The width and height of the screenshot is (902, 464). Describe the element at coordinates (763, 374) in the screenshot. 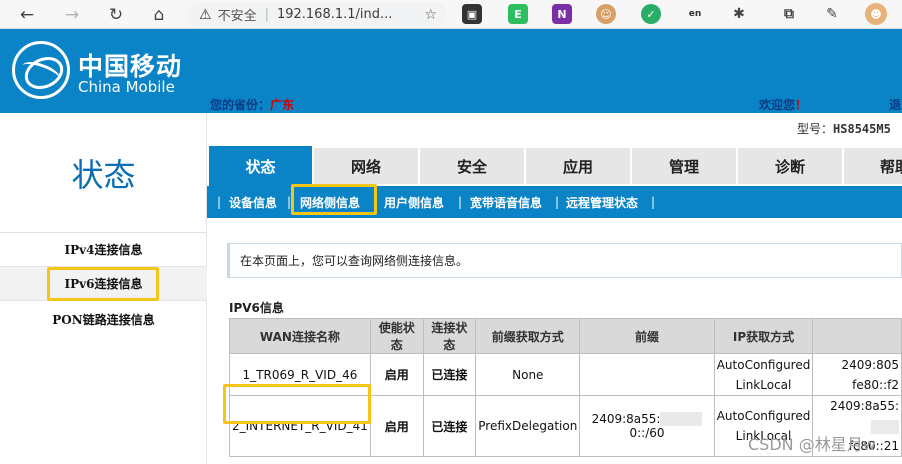

I see `ip-mode-cell: AutoConfigured LinkLocal` at that location.